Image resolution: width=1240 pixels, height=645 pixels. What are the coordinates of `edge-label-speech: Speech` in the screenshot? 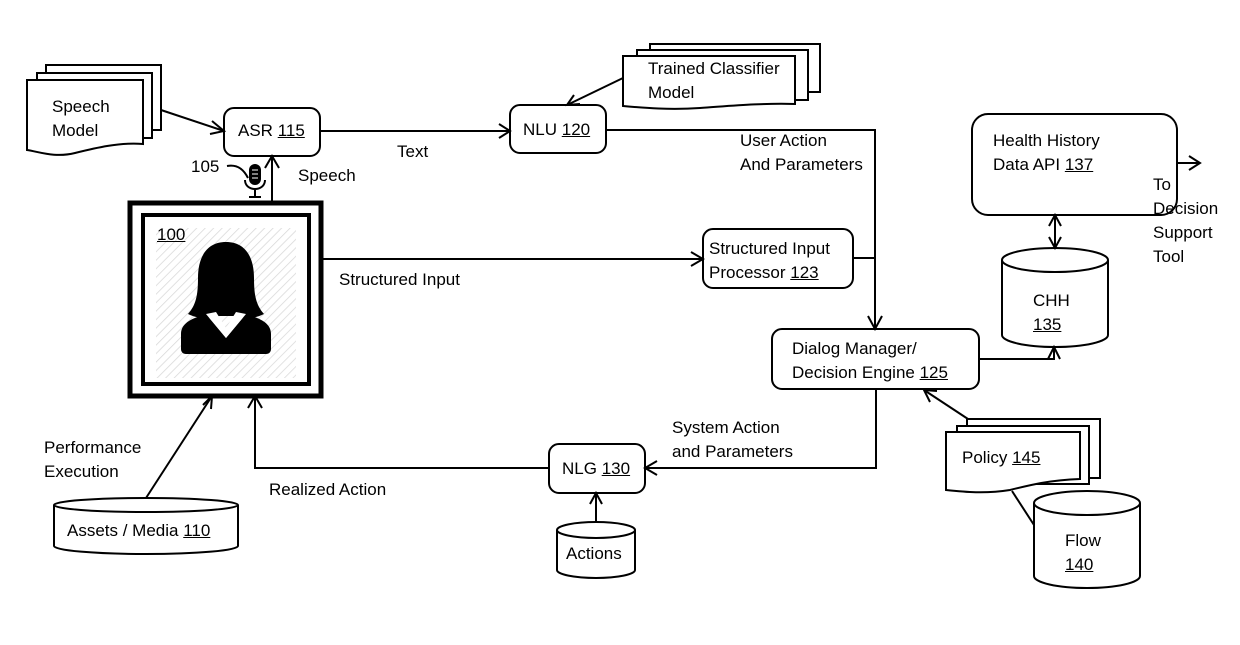 It's located at (327, 175).